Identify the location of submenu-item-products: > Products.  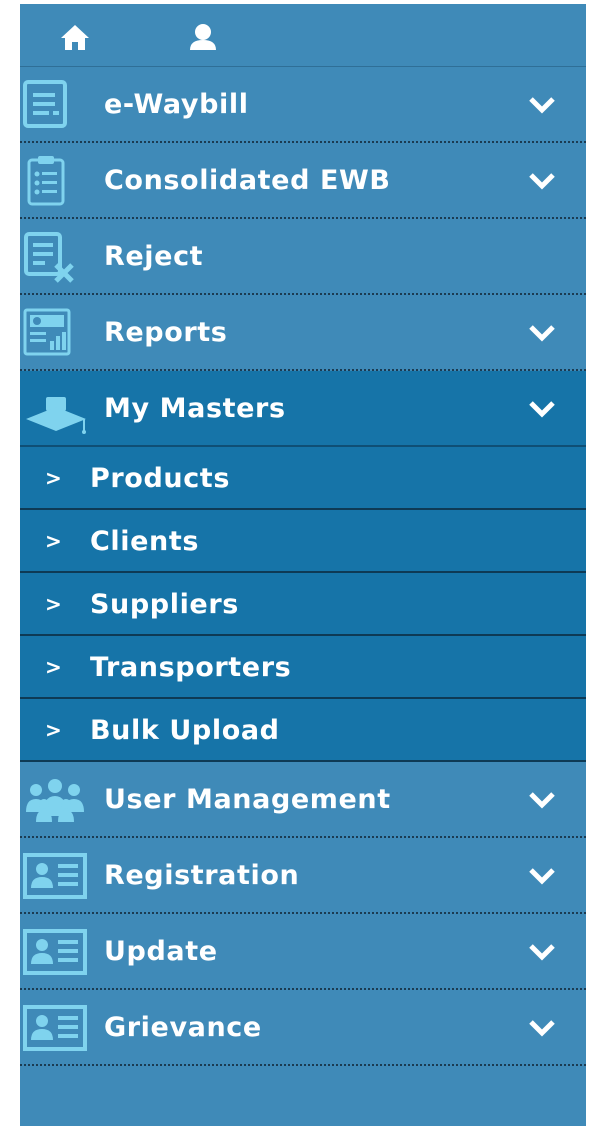
(303, 478).